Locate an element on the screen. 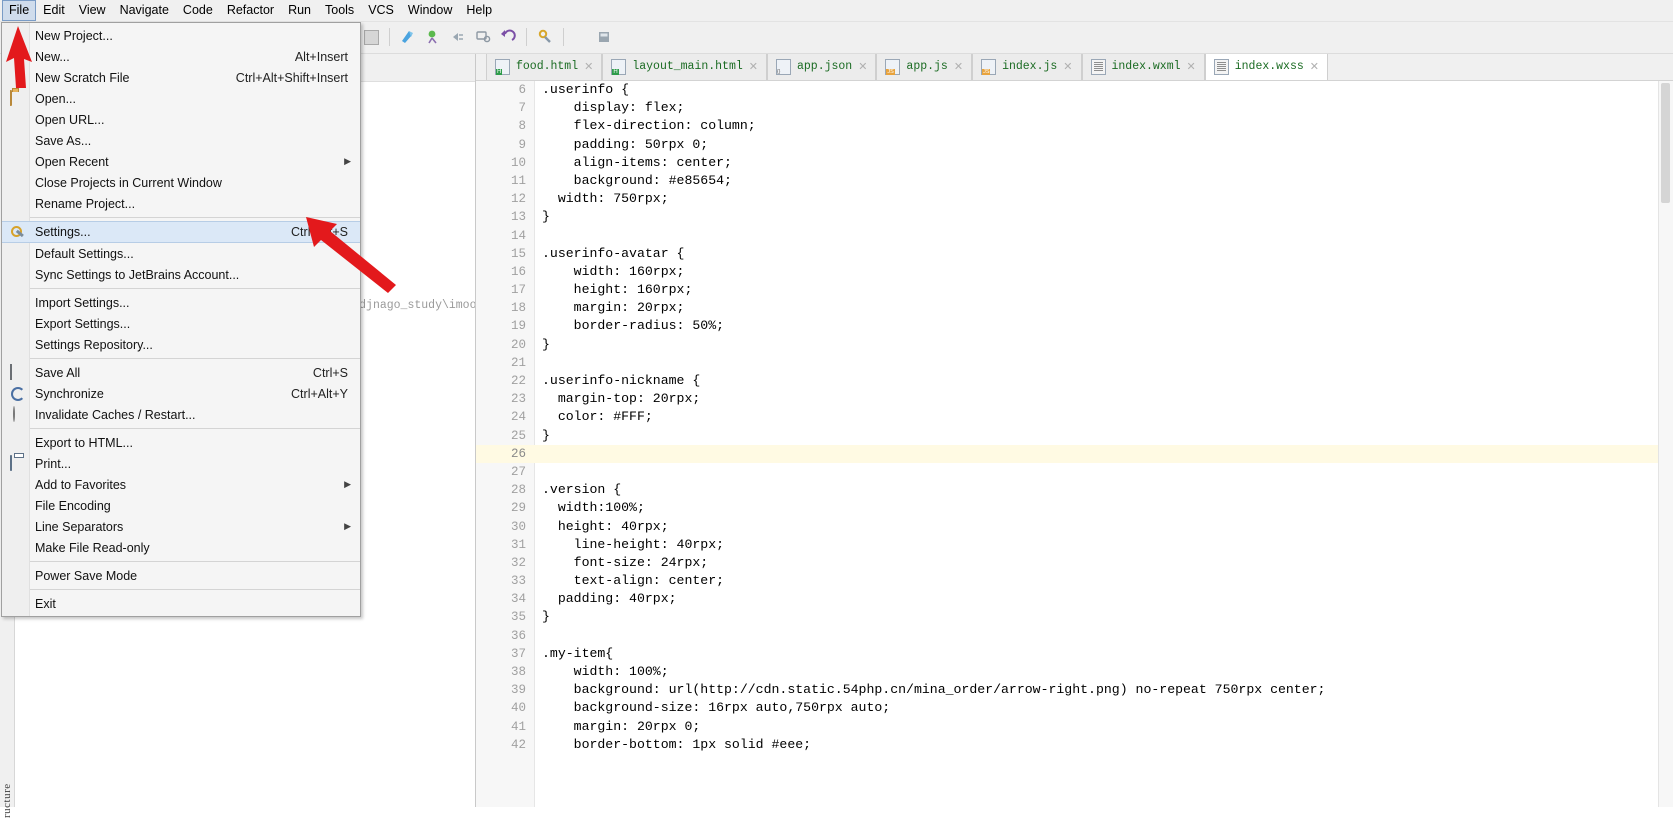 The height and width of the screenshot is (818, 1673). menu-item-make-file-read-only: Make File Read-only is located at coordinates (181, 547).